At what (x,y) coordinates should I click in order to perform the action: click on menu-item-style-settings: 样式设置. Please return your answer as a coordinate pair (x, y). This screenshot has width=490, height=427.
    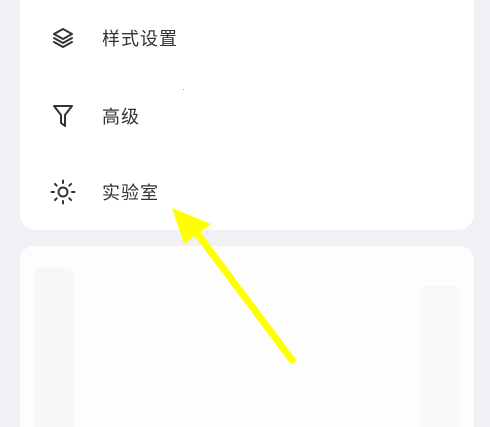
    Looking at the image, I should click on (247, 38).